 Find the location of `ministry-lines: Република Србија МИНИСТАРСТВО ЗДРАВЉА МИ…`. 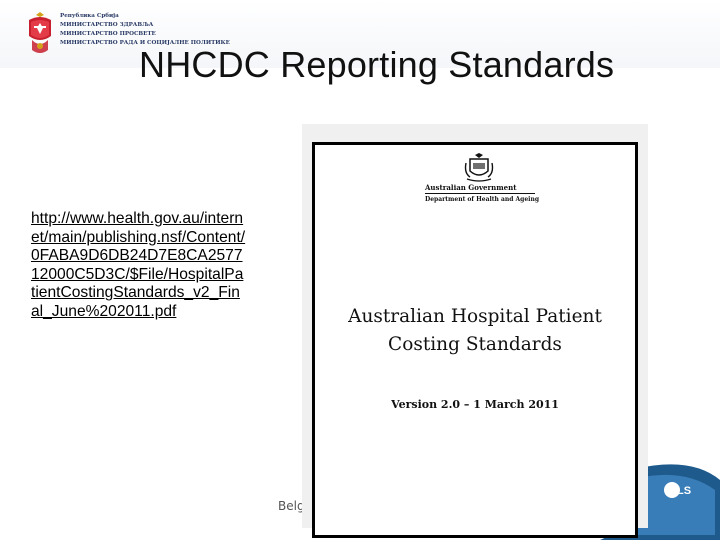

ministry-lines: Република Србија МИНИСТАРСТВО ЗДРАВЉА МИ… is located at coordinates (145, 30).